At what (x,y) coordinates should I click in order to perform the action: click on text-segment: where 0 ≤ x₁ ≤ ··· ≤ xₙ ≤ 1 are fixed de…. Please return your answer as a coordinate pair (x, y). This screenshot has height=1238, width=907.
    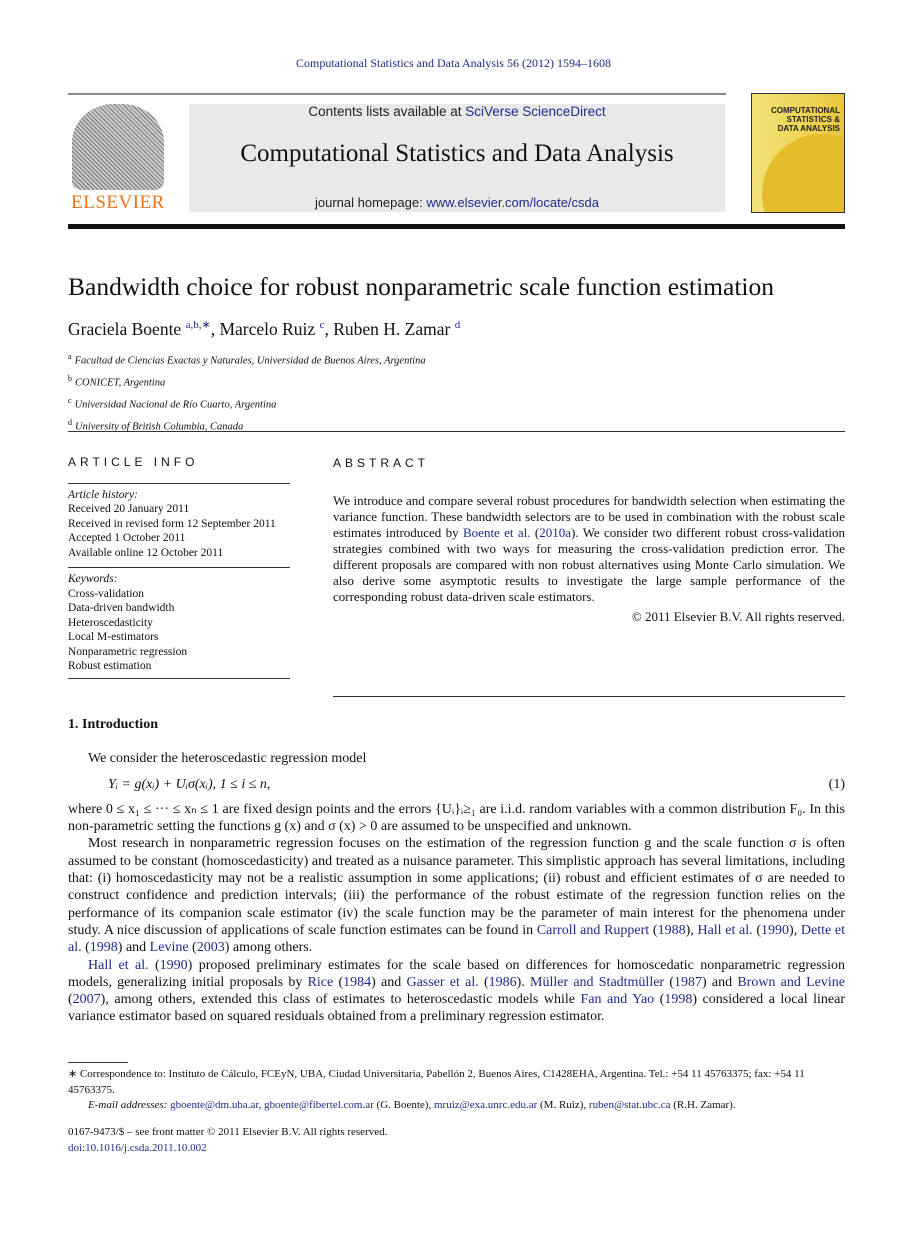
    Looking at the image, I should click on (456, 818).